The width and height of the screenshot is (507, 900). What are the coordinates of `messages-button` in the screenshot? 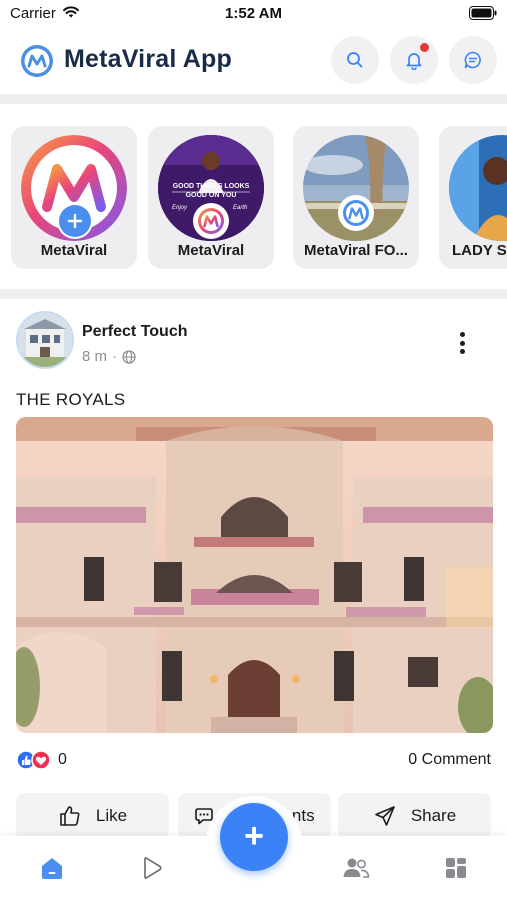 It's located at (473, 60).